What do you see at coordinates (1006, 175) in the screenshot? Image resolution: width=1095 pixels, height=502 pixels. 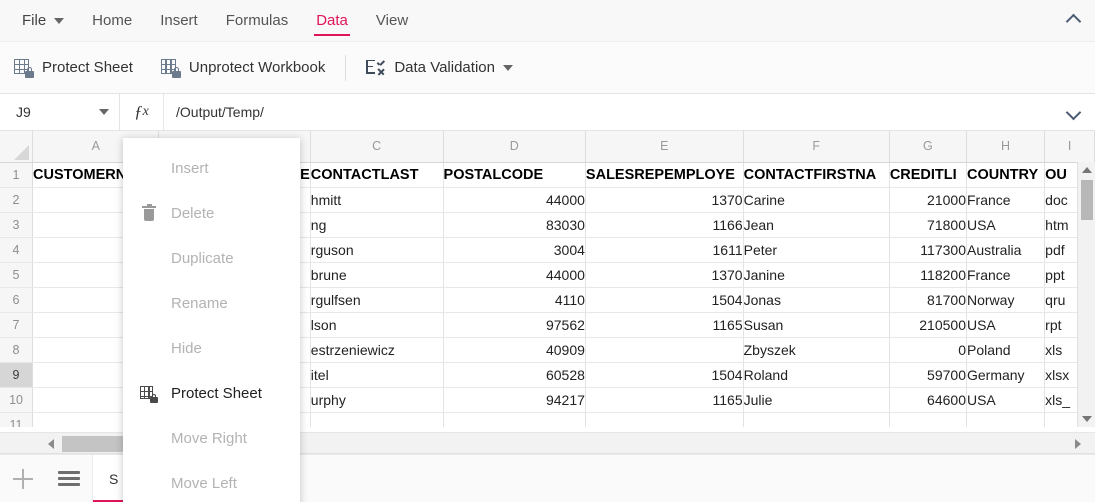 I see `column-title-cell: COUNTRY` at bounding box center [1006, 175].